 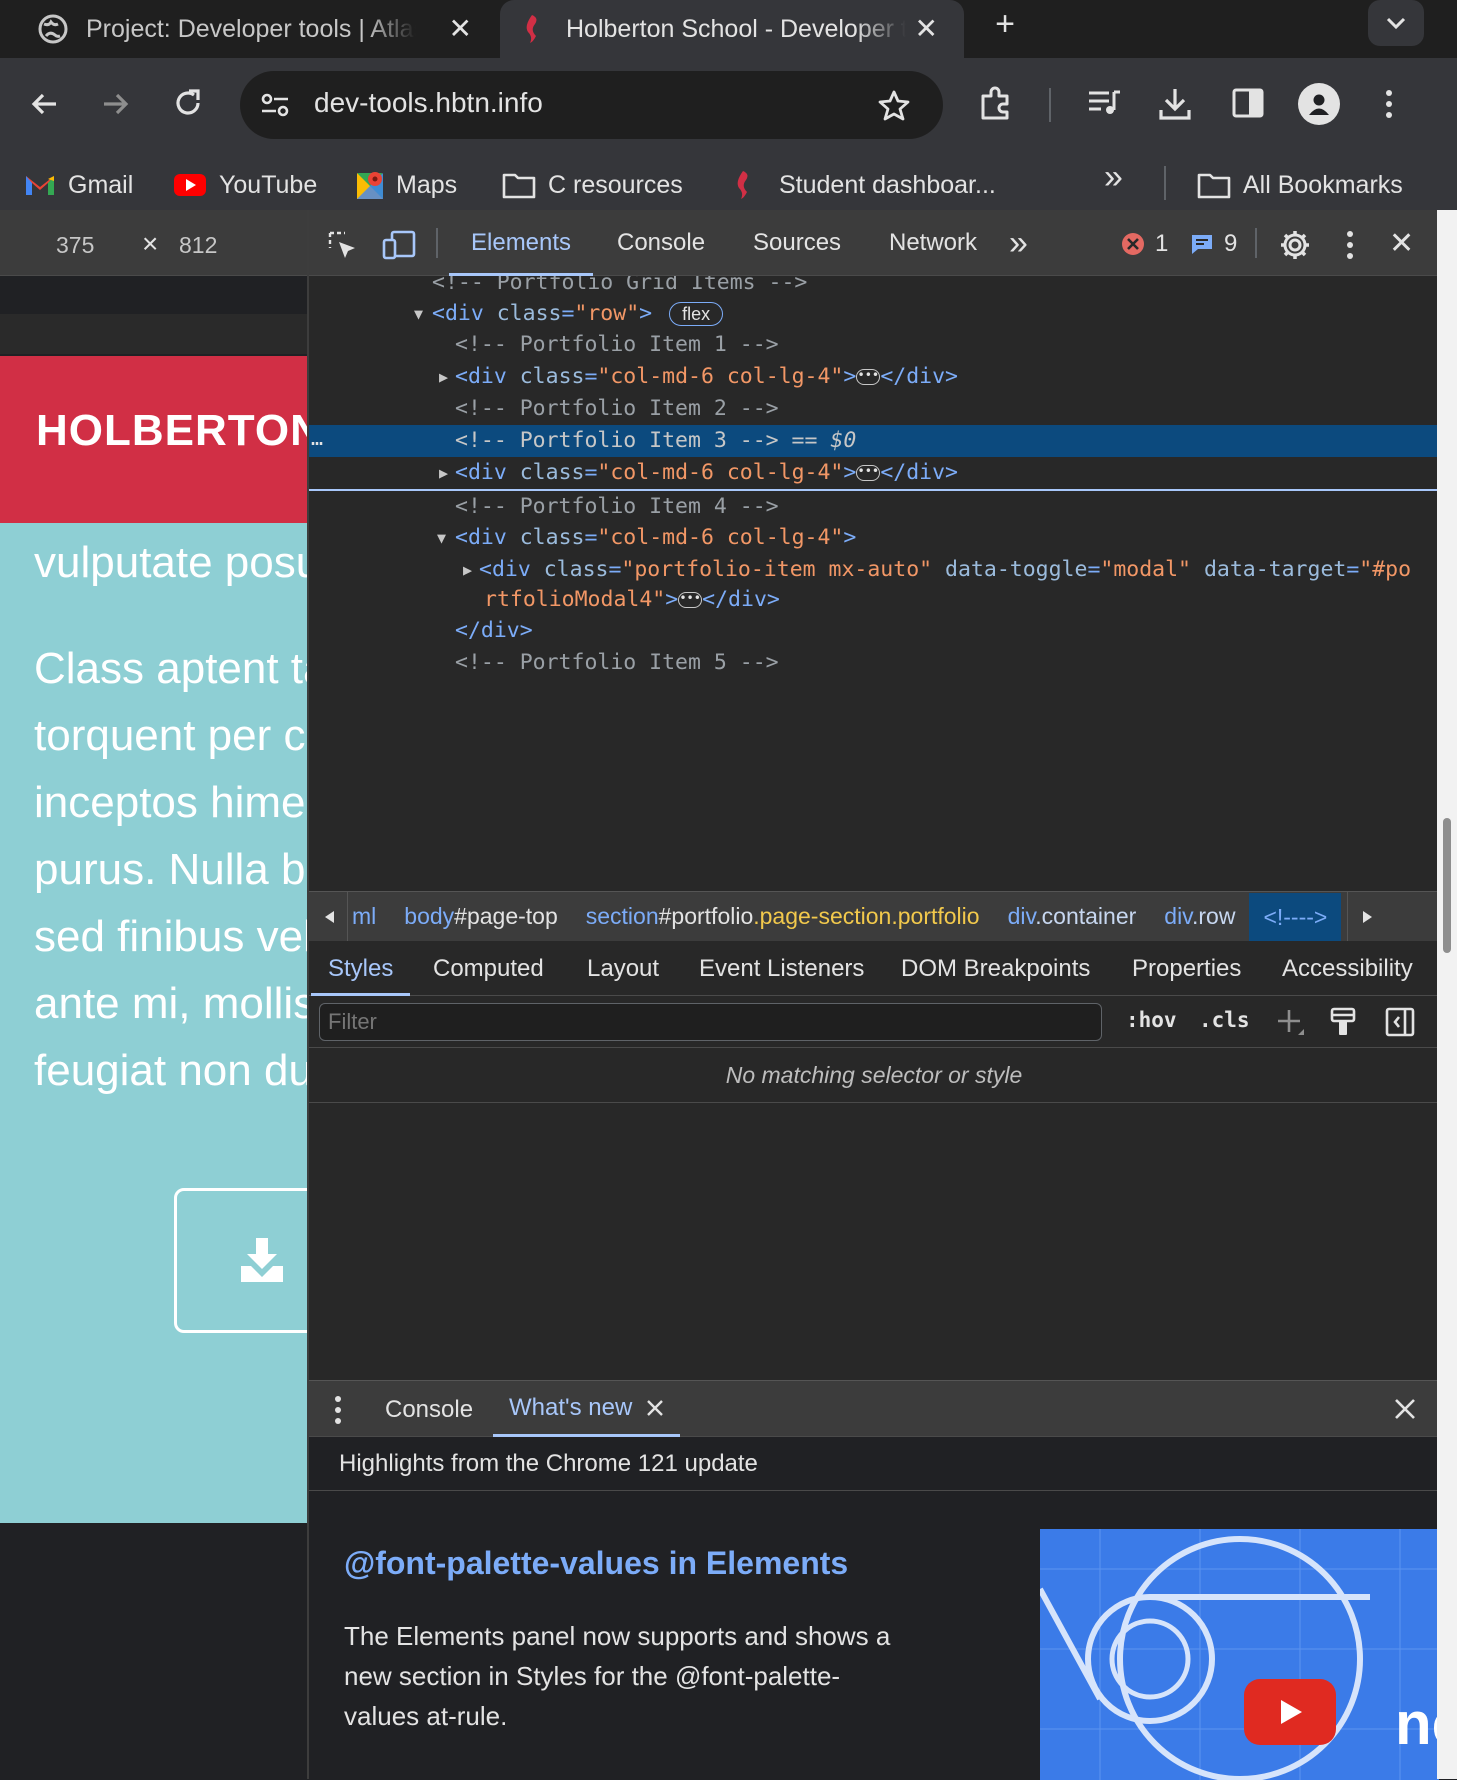 I want to click on play-button, so click(x=1290, y=1712).